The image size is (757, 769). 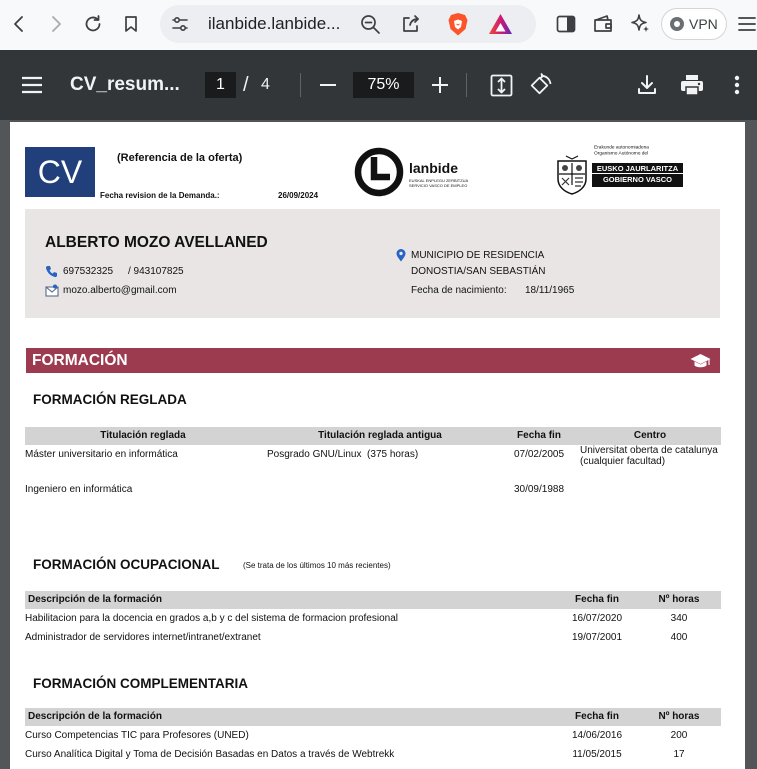 I want to click on reload-icon, so click(x=93, y=24).